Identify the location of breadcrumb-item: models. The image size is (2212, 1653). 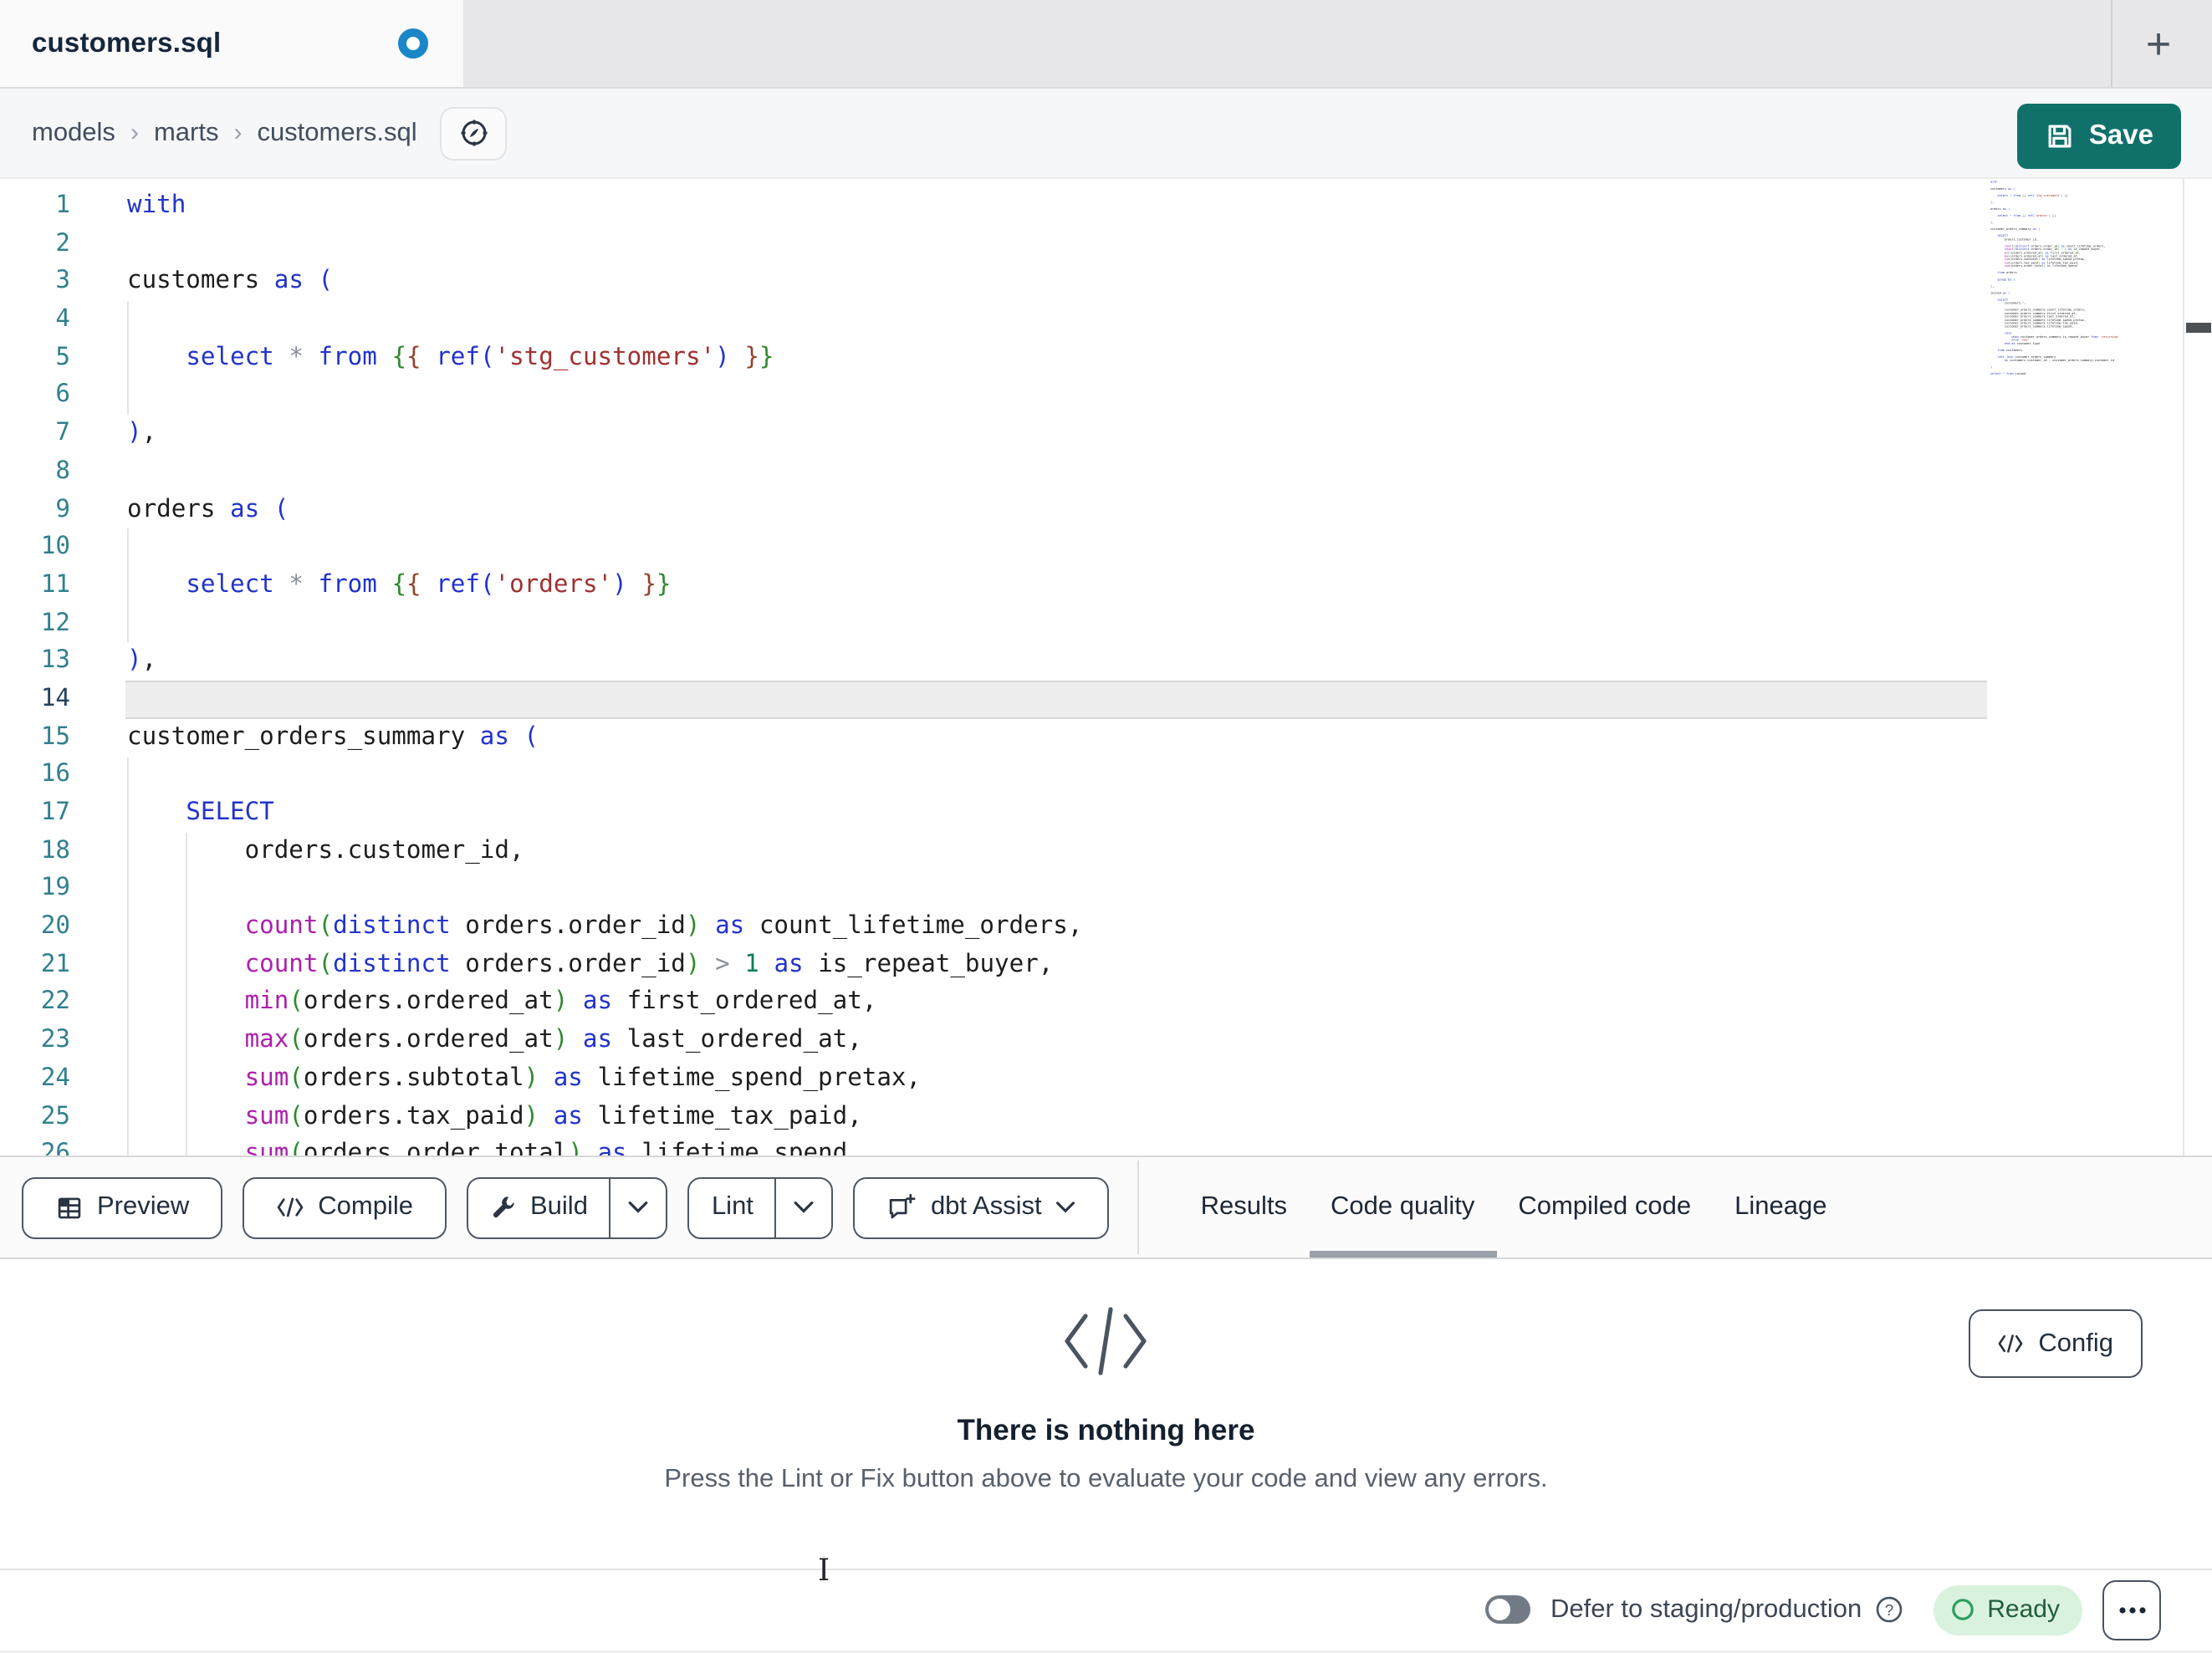
(73, 133).